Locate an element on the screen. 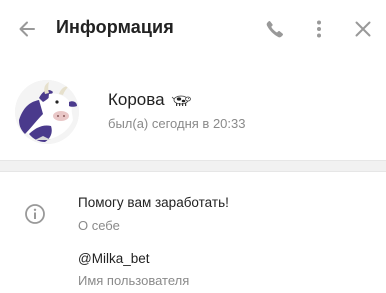  arrow-left-icon is located at coordinates (27, 29).